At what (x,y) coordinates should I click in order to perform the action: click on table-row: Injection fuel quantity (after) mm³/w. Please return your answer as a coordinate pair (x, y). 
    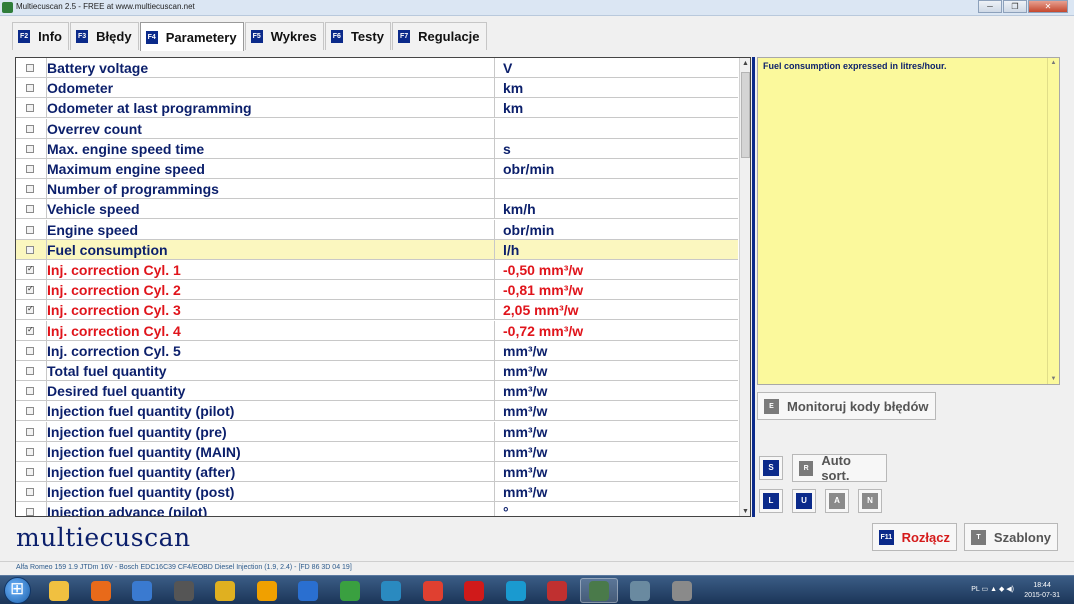
    Looking at the image, I should click on (377, 472).